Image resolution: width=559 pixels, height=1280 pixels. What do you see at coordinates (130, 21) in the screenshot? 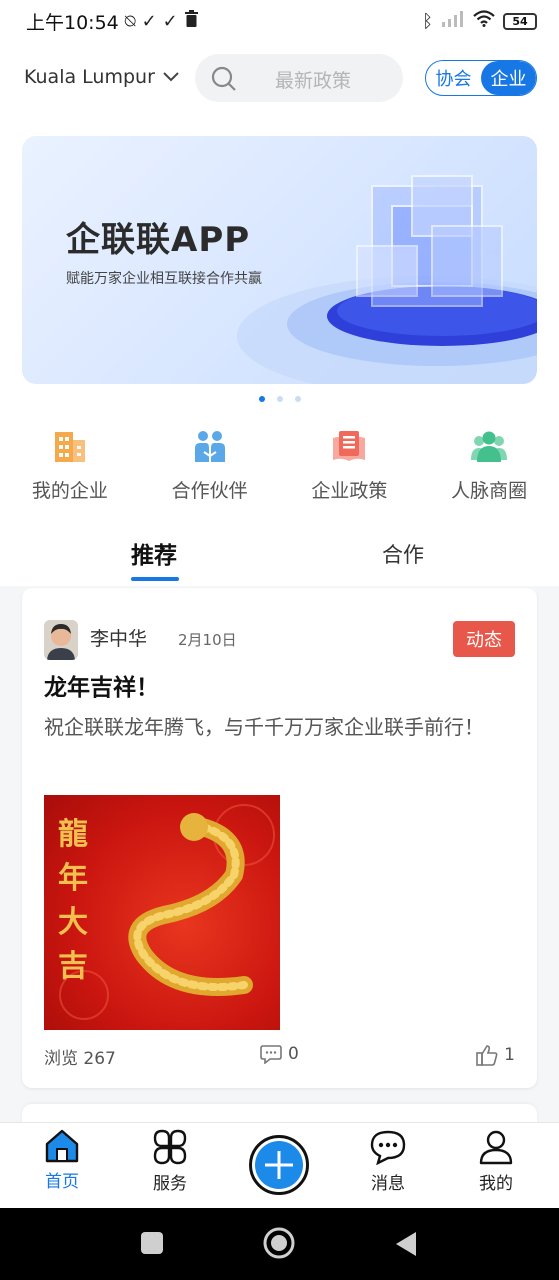
I see `alarm-off-icon: ⍉` at bounding box center [130, 21].